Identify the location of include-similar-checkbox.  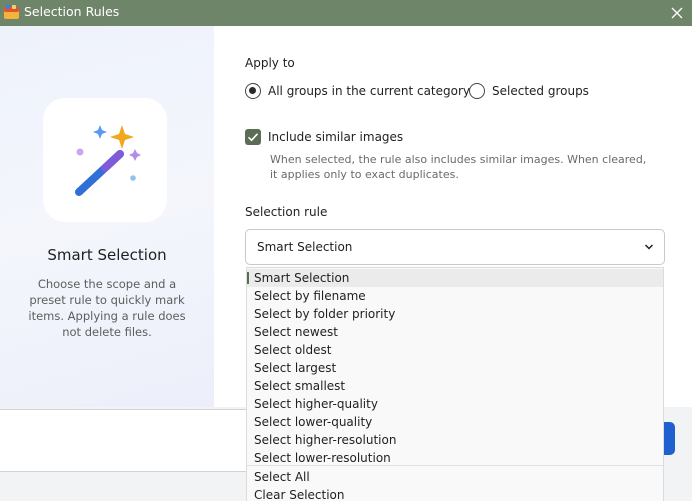
(253, 137).